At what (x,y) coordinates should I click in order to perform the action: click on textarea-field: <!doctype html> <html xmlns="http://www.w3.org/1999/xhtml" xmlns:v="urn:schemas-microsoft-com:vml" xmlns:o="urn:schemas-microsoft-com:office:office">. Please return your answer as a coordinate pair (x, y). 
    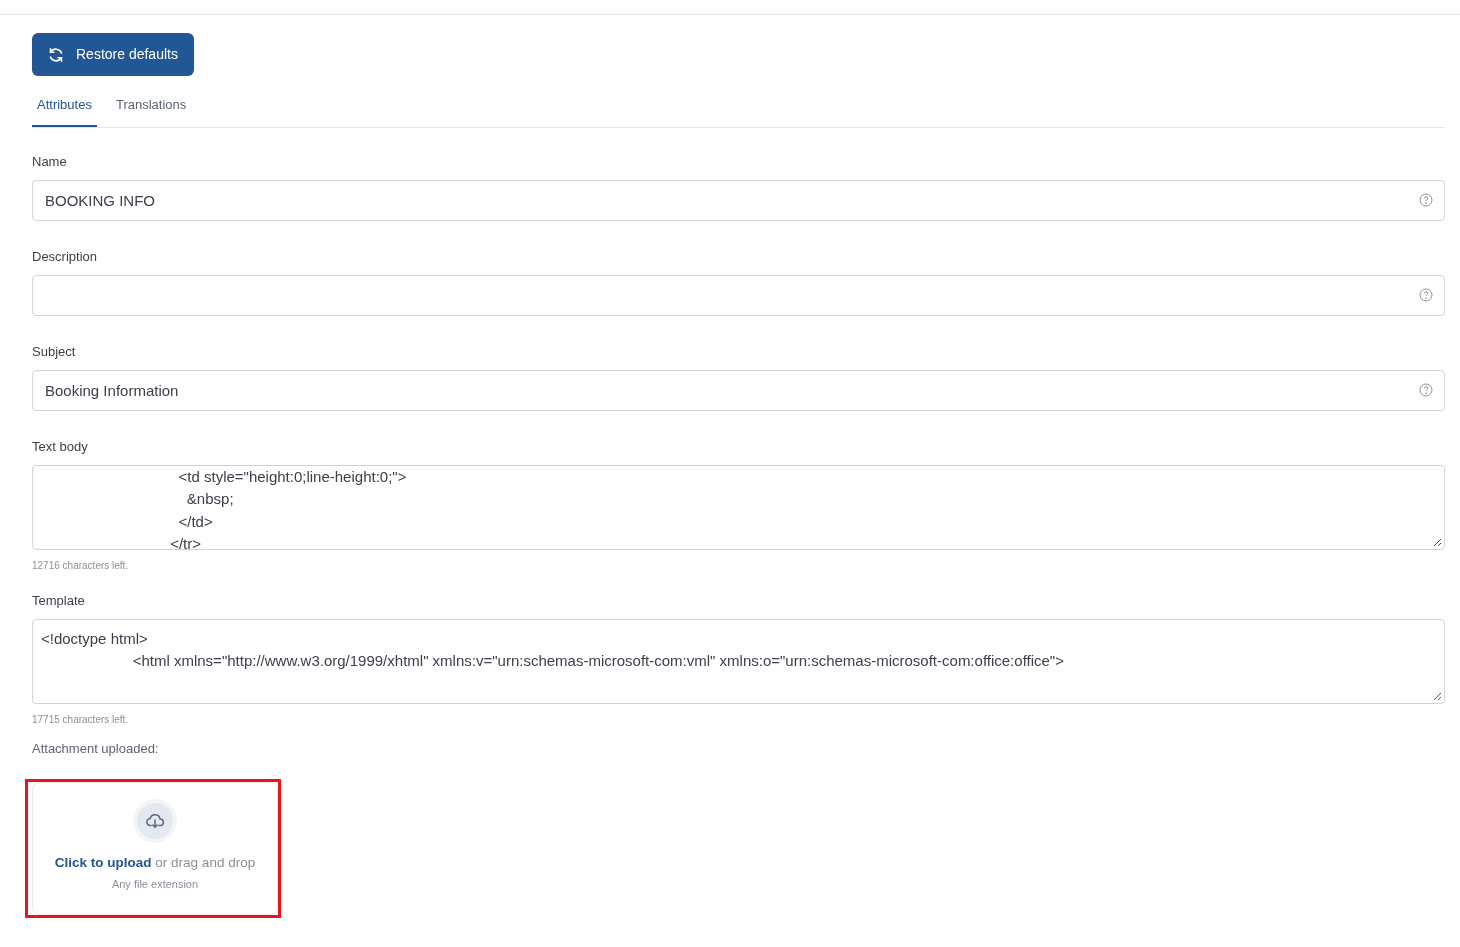
    Looking at the image, I should click on (738, 661).